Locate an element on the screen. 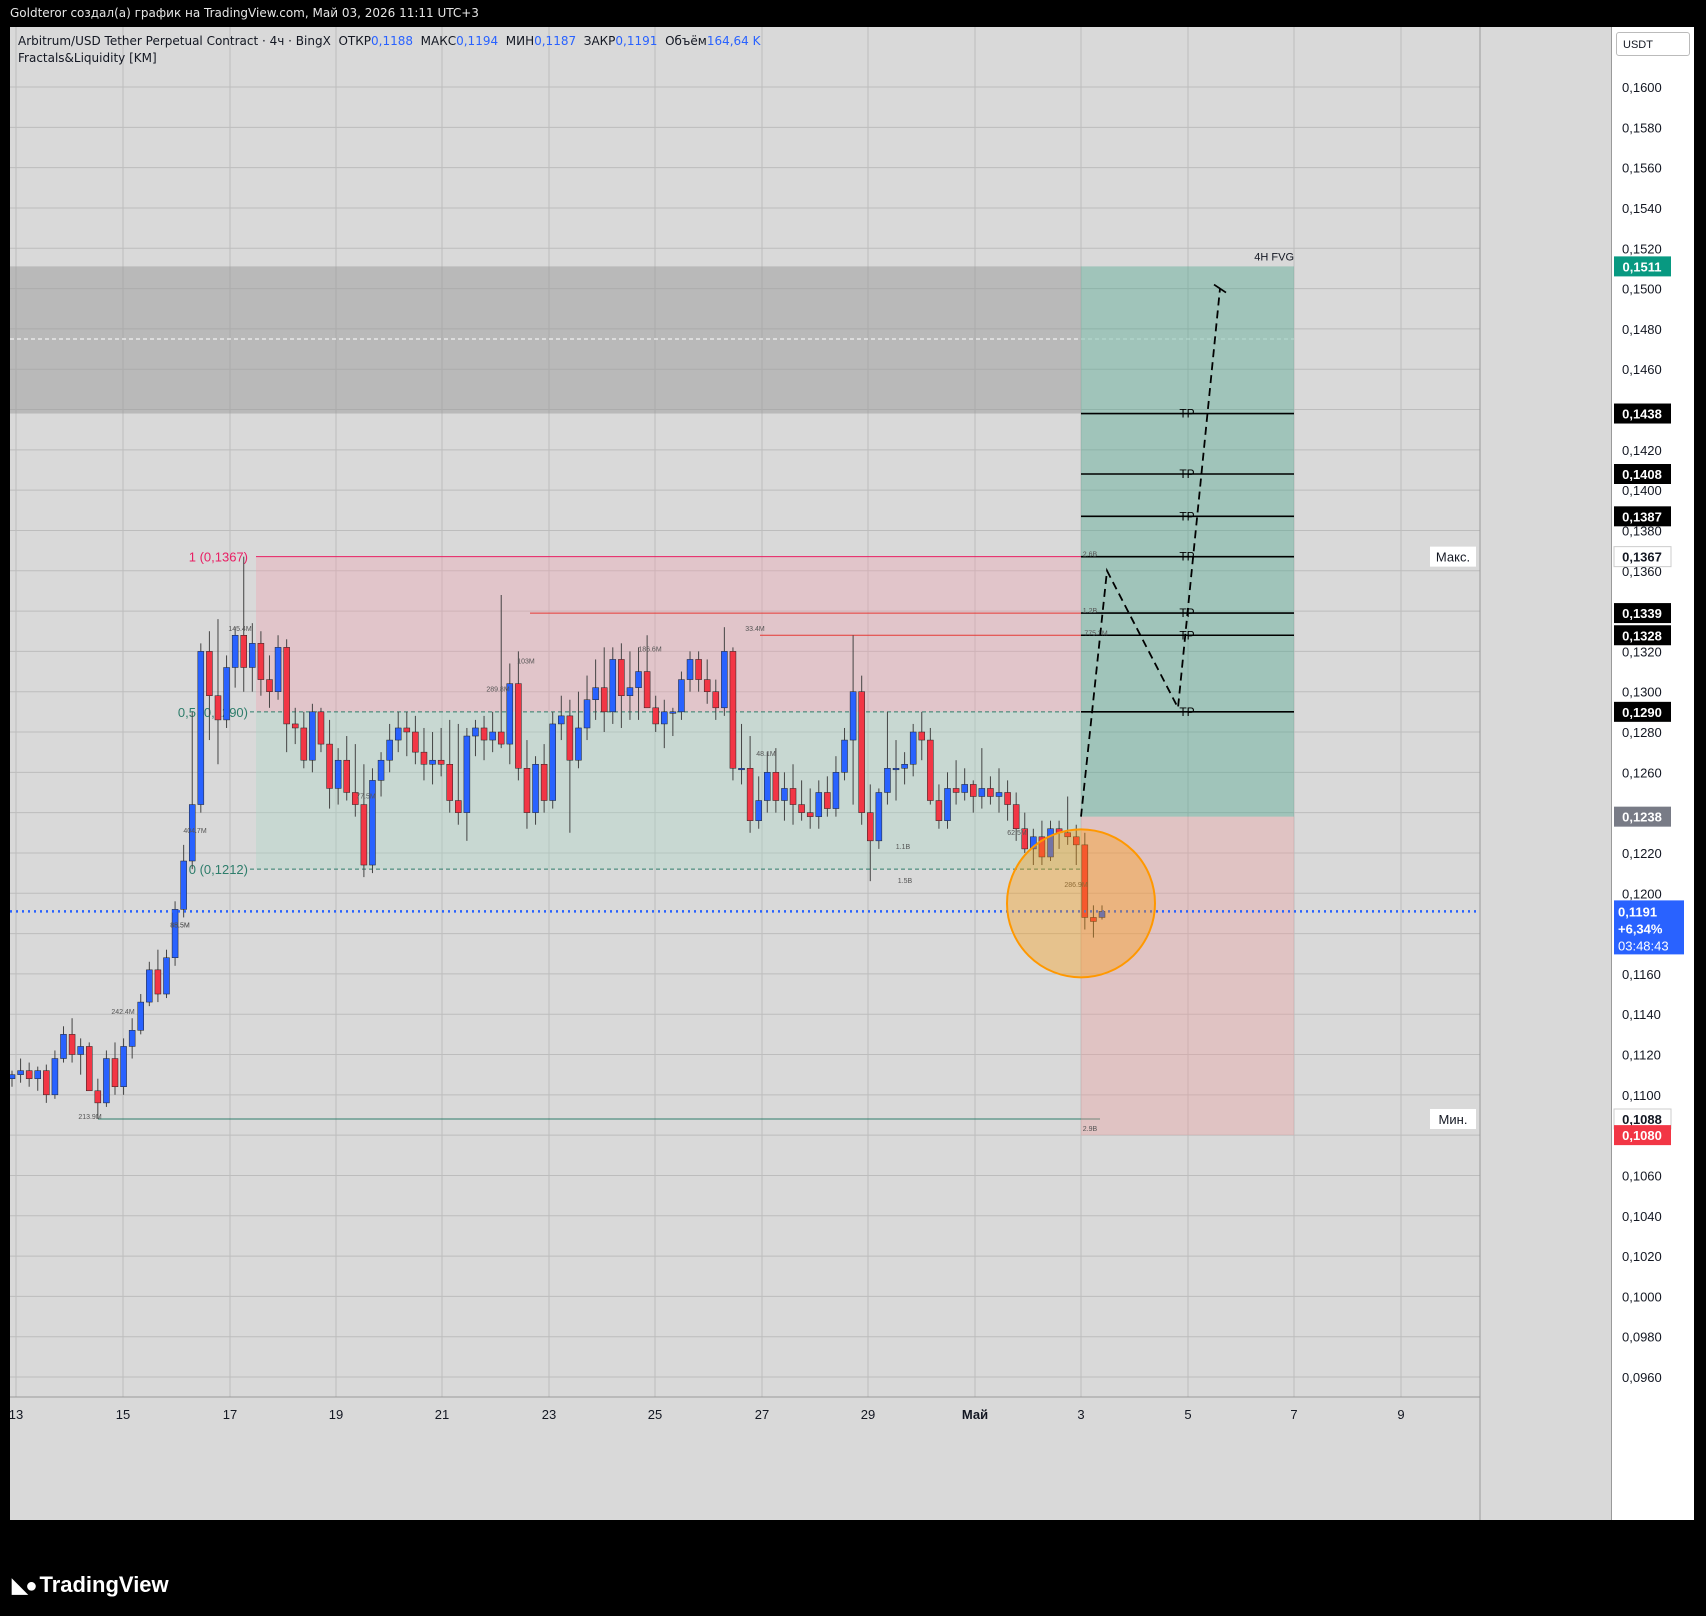  price-tick-label: 0,1480 is located at coordinates (1642, 329).